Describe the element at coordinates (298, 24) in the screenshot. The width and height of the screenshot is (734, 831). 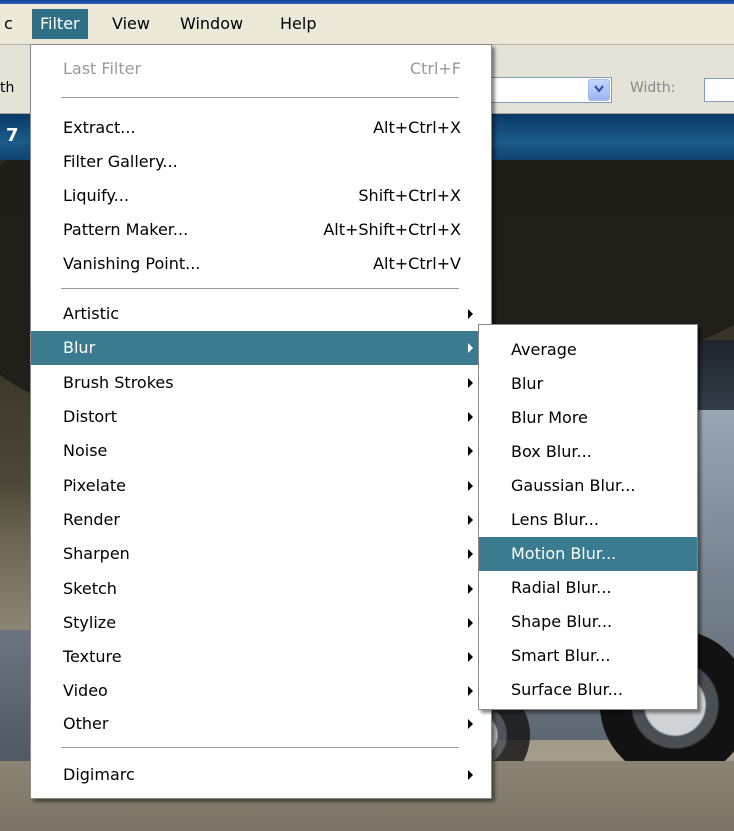
I see `menu-help: Help` at that location.